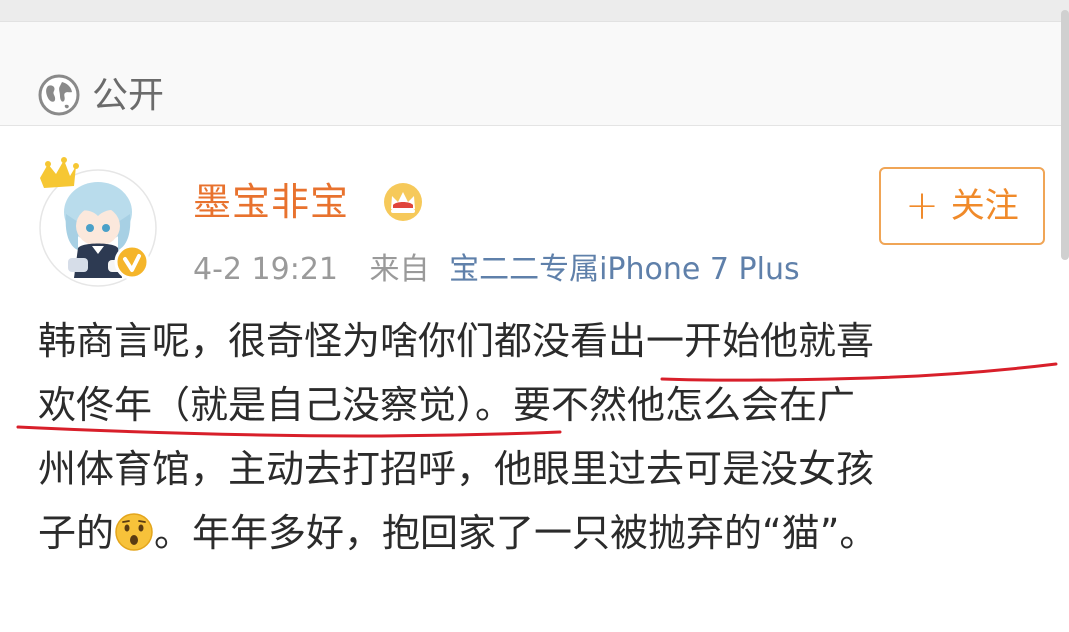 Image resolution: width=1069 pixels, height=632 pixels. What do you see at coordinates (265, 269) in the screenshot?
I see `post-time: 4-2 19:21` at bounding box center [265, 269].